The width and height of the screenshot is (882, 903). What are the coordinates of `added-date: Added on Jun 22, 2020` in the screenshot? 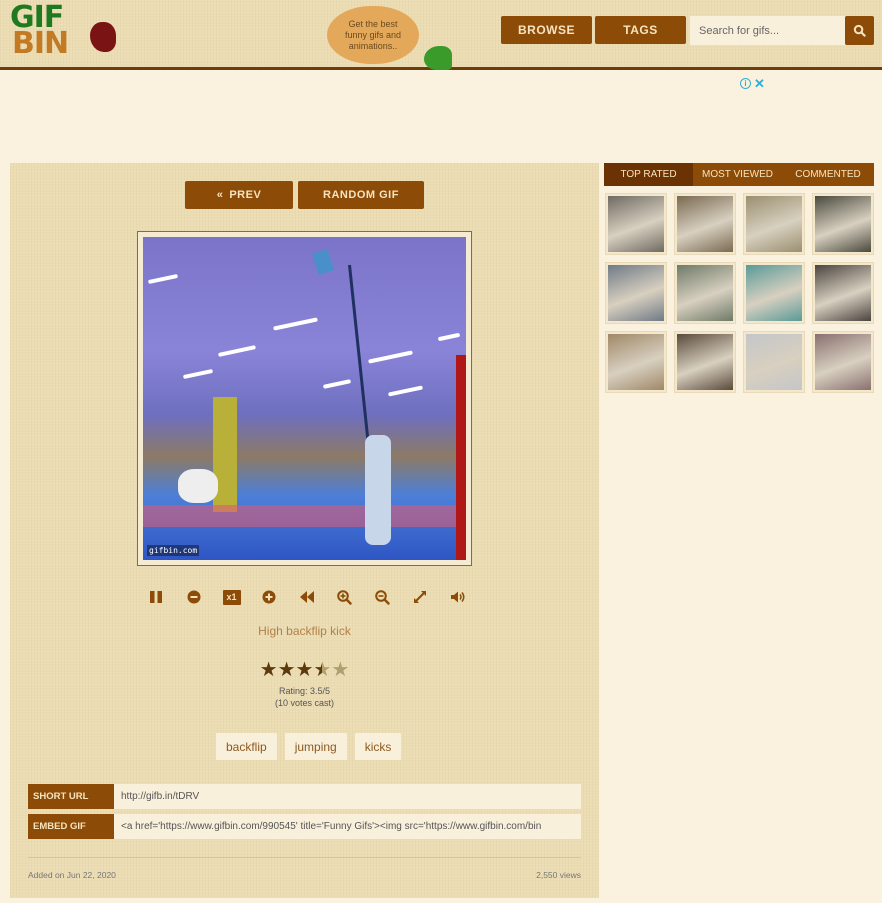 It's located at (72, 875).